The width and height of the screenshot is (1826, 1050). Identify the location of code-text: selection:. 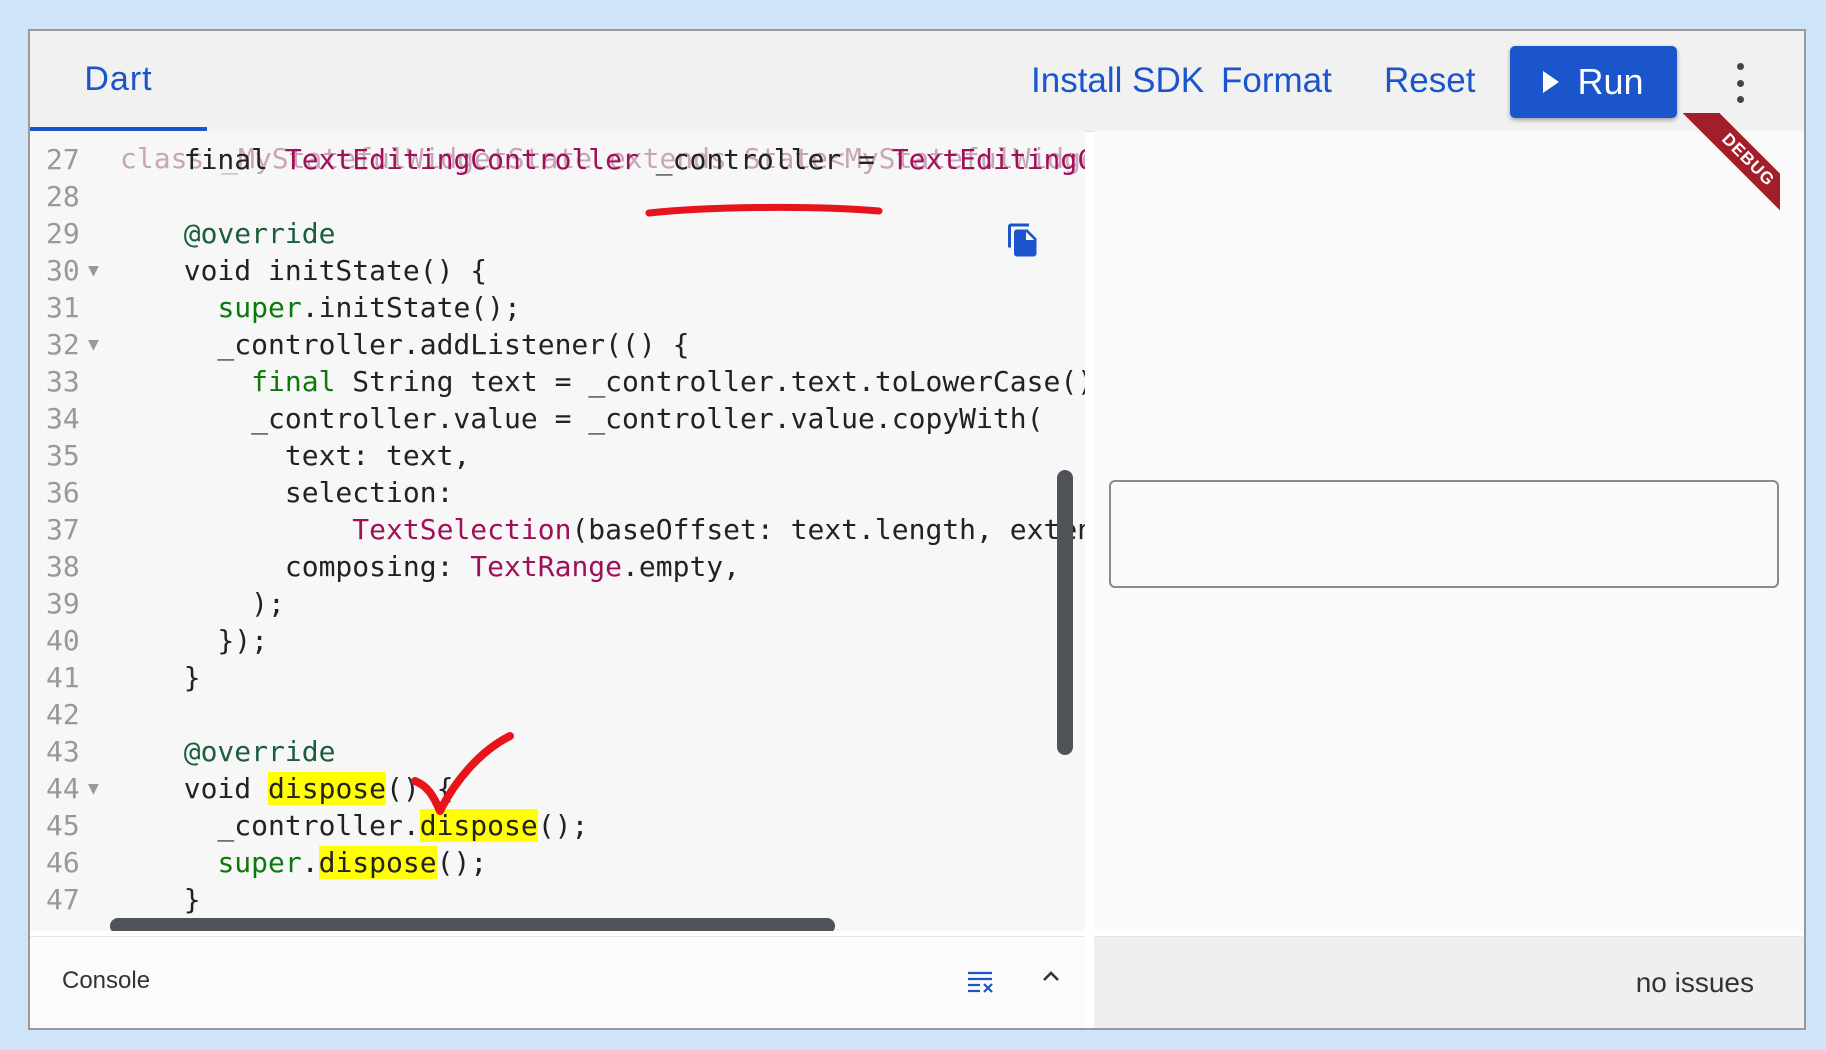
(302, 492).